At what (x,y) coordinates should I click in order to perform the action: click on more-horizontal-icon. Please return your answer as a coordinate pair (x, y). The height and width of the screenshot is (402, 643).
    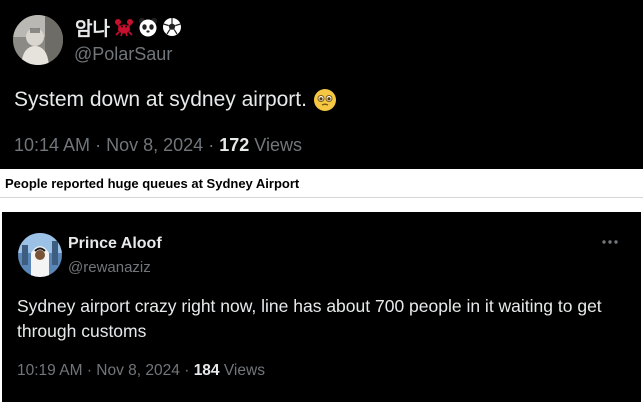
    Looking at the image, I should click on (610, 242).